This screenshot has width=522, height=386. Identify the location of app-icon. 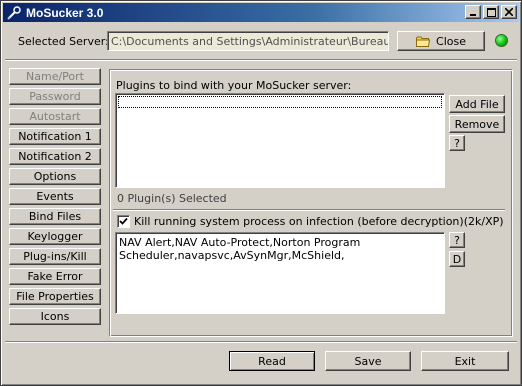
(14, 12).